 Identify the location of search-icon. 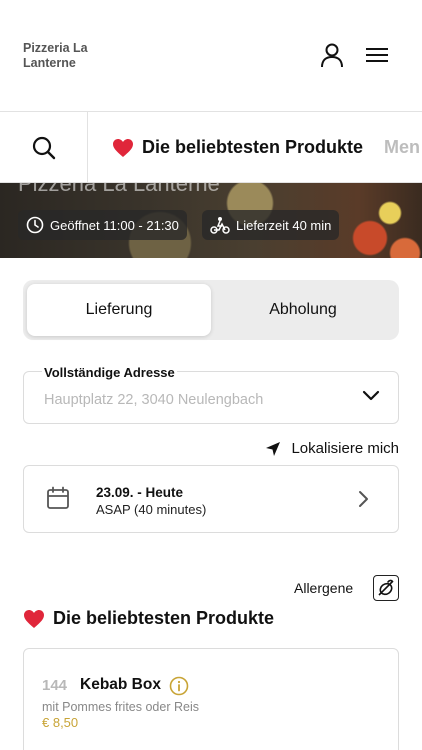
(43, 147).